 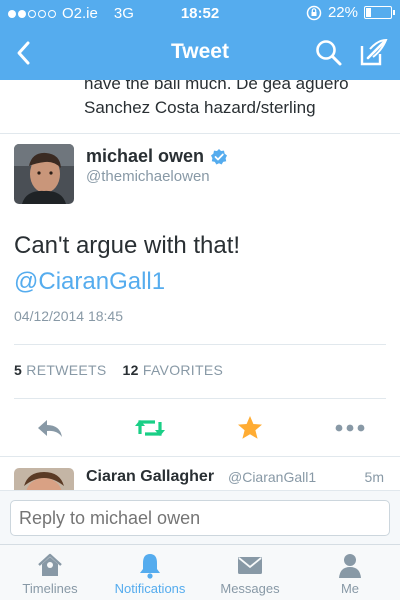 What do you see at coordinates (379, 12) in the screenshot?
I see `battery-icon` at bounding box center [379, 12].